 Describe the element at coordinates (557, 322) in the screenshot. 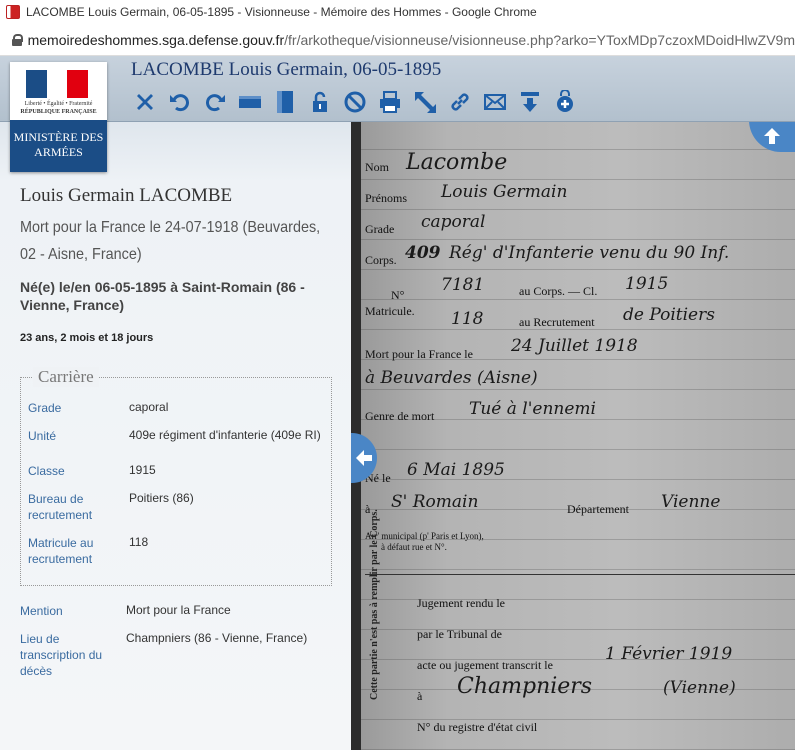

I see `doc-label-au-recrutement: au Recrutement` at that location.